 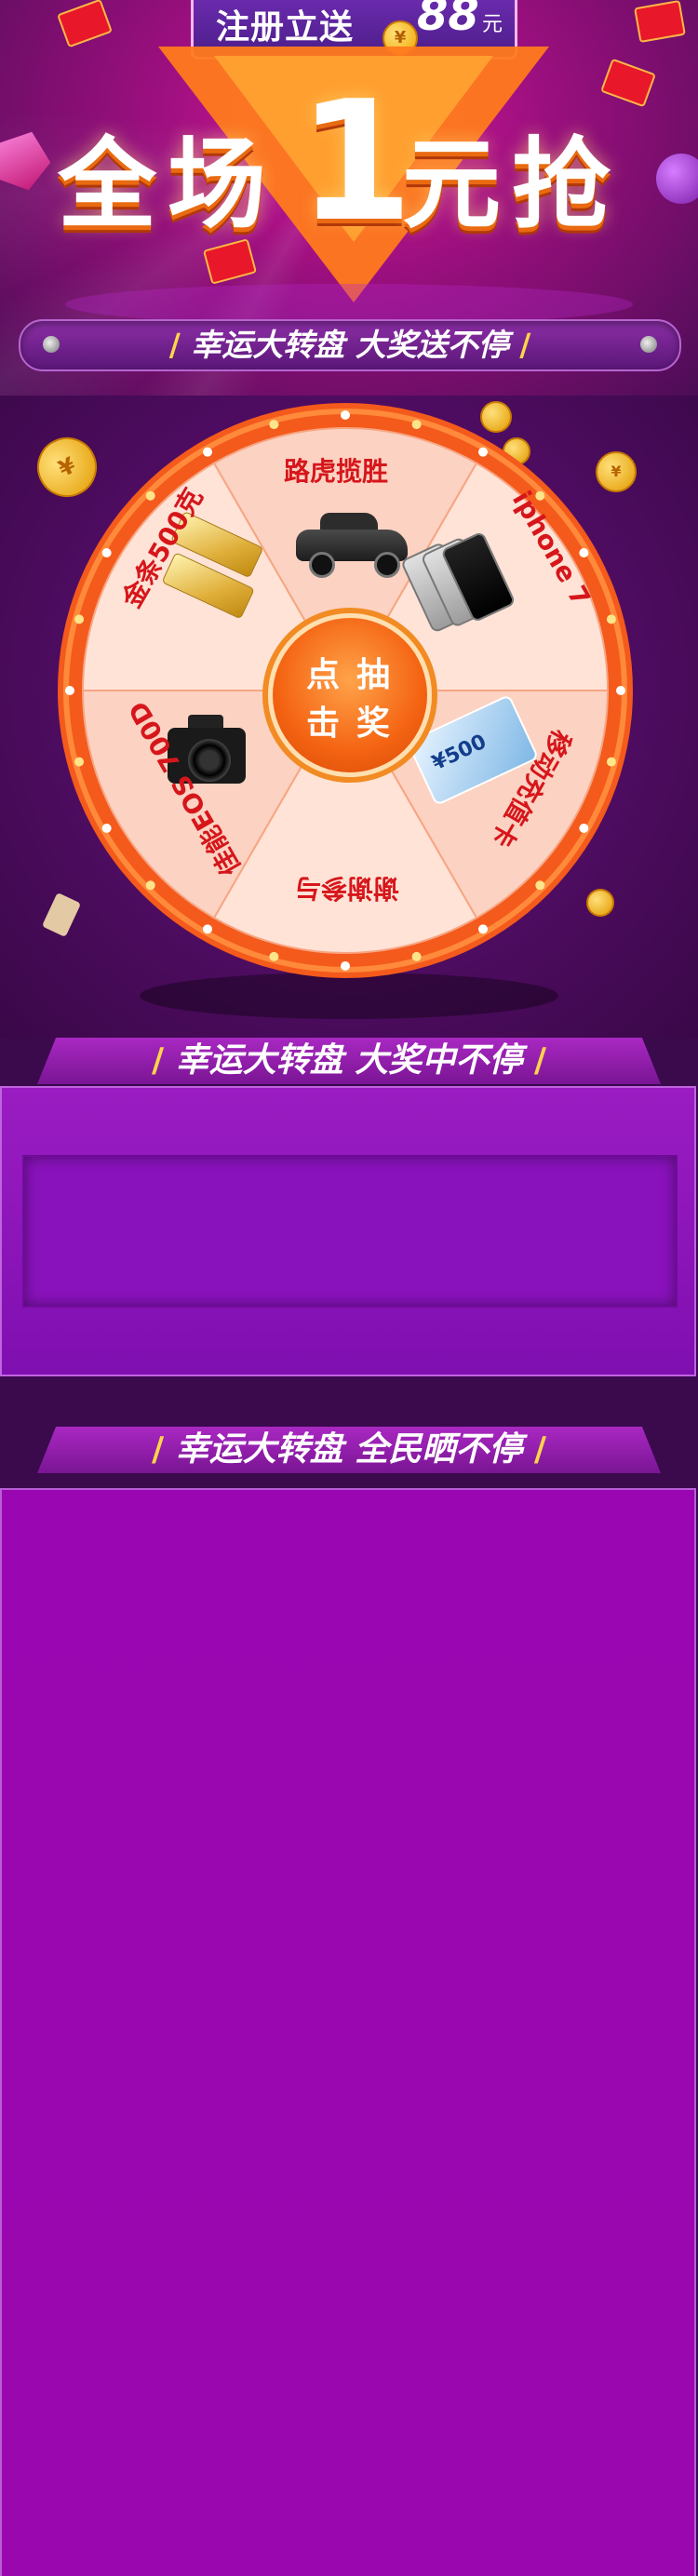 I want to click on hero-title-char: 抢, so click(x=561, y=184).